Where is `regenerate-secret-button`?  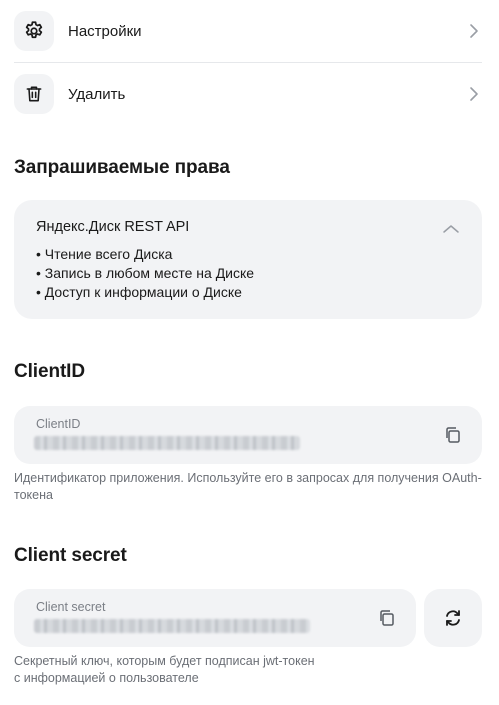 regenerate-secret-button is located at coordinates (453, 618).